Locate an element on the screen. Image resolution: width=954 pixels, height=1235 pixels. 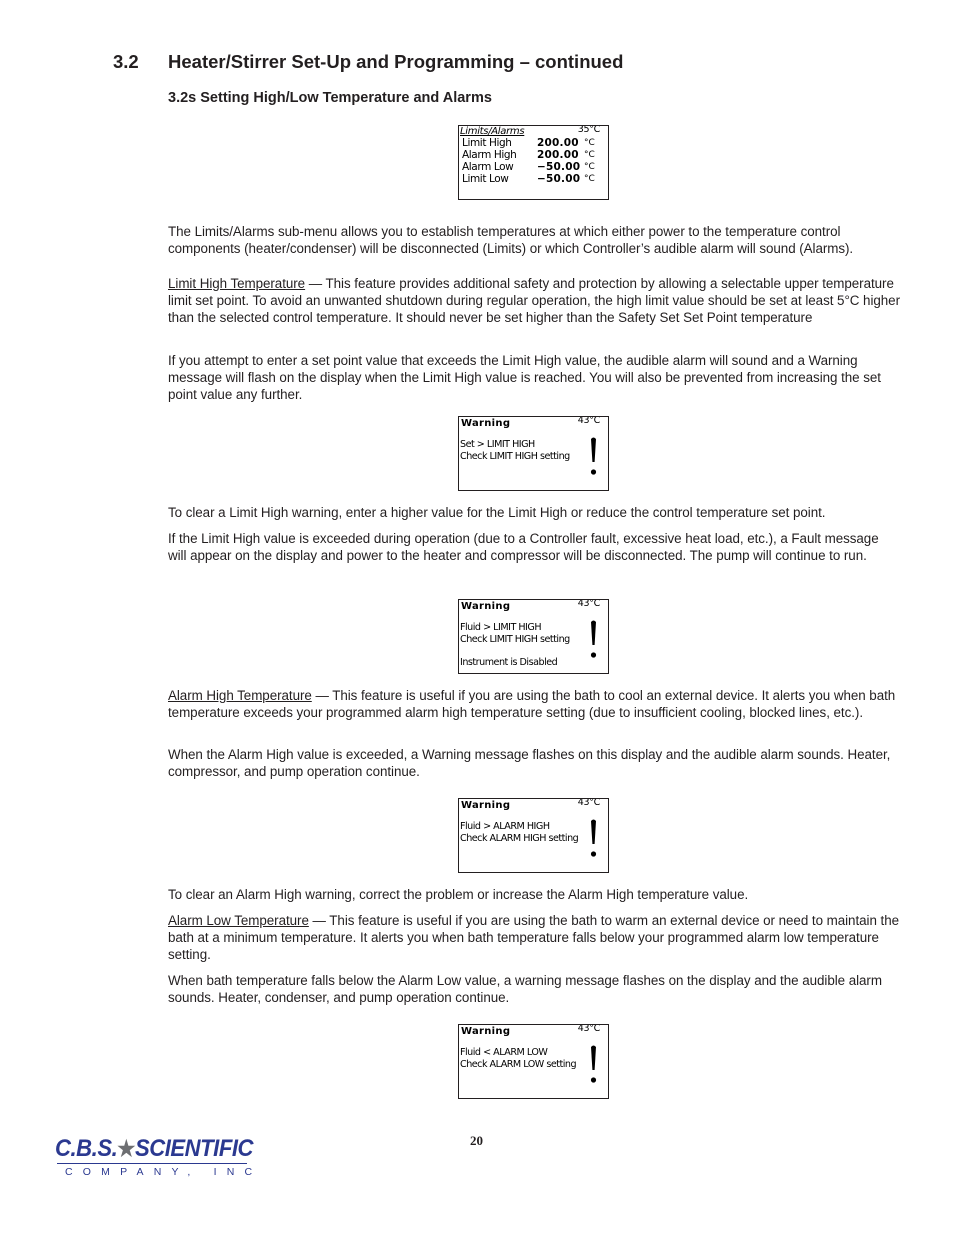
term-alarm-high: Alarm High Temperature is located at coordinates (240, 695).